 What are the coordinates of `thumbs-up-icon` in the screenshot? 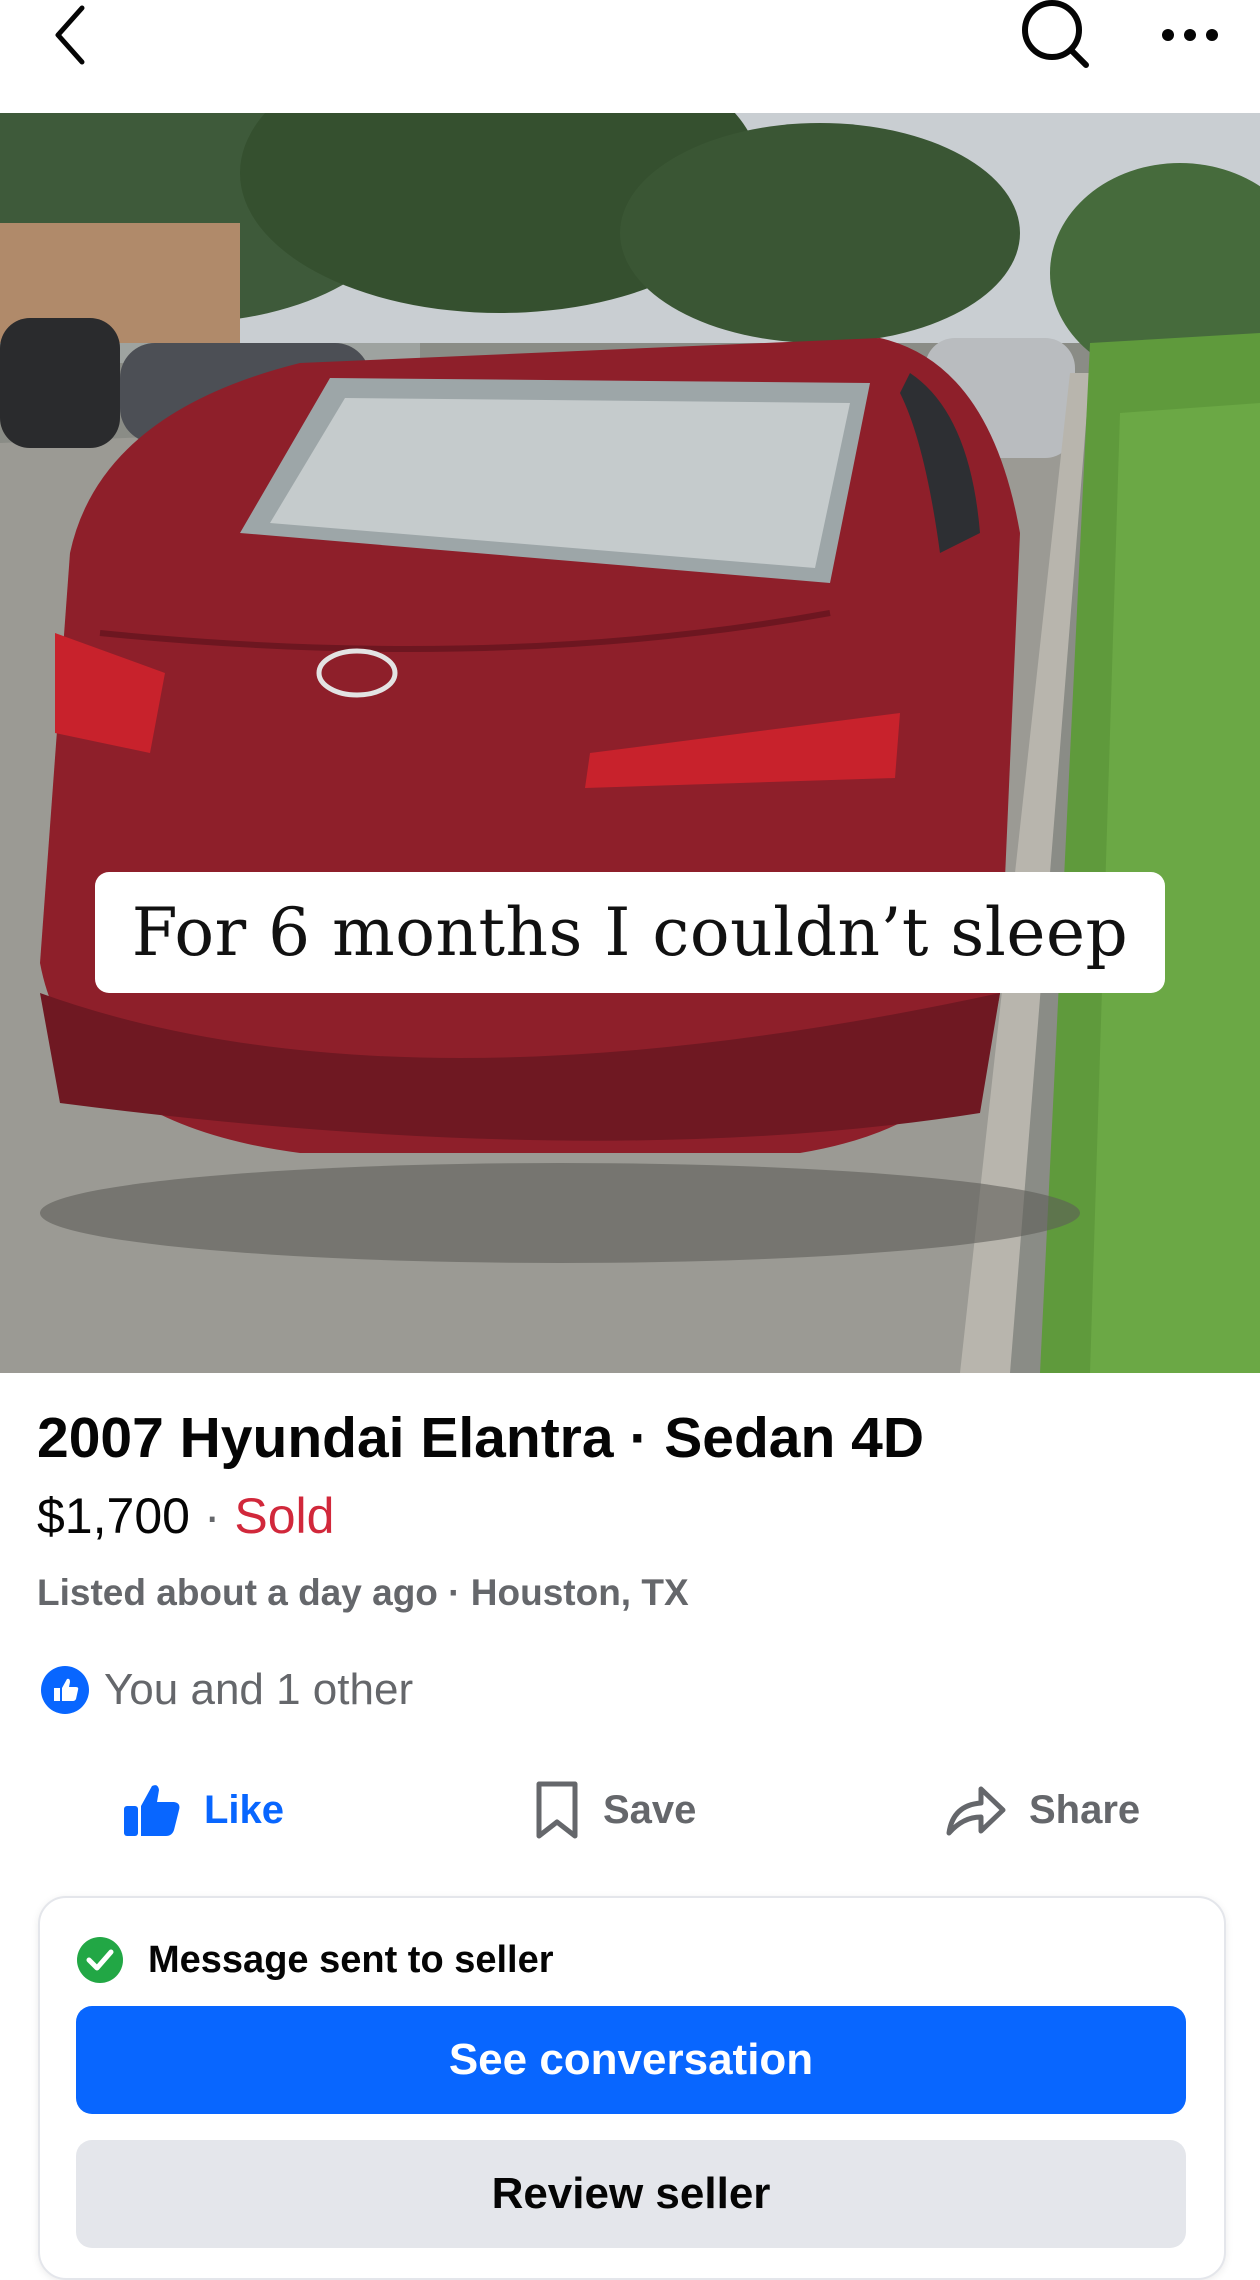 It's located at (152, 1810).